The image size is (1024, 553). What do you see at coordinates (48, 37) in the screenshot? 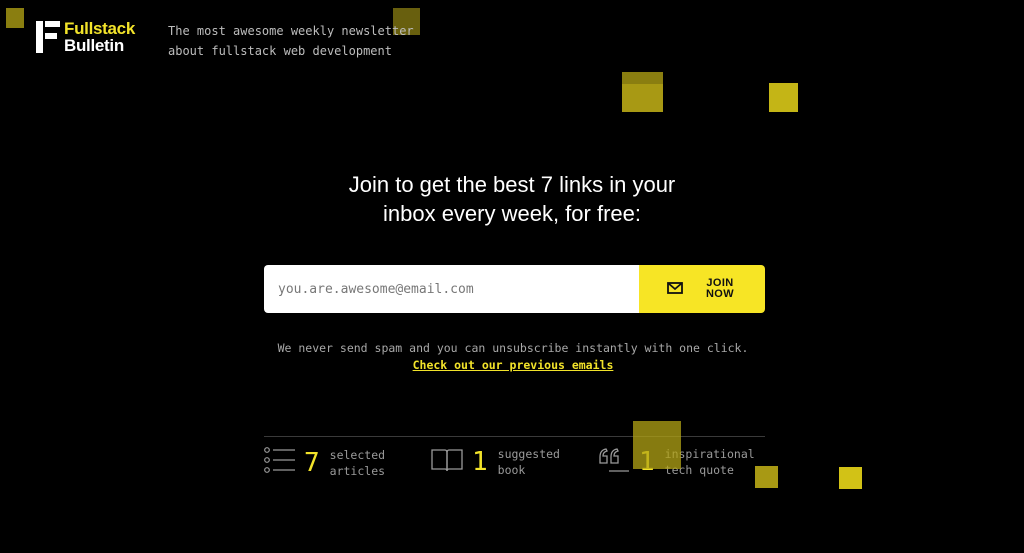
I see `logo-mark-icon` at bounding box center [48, 37].